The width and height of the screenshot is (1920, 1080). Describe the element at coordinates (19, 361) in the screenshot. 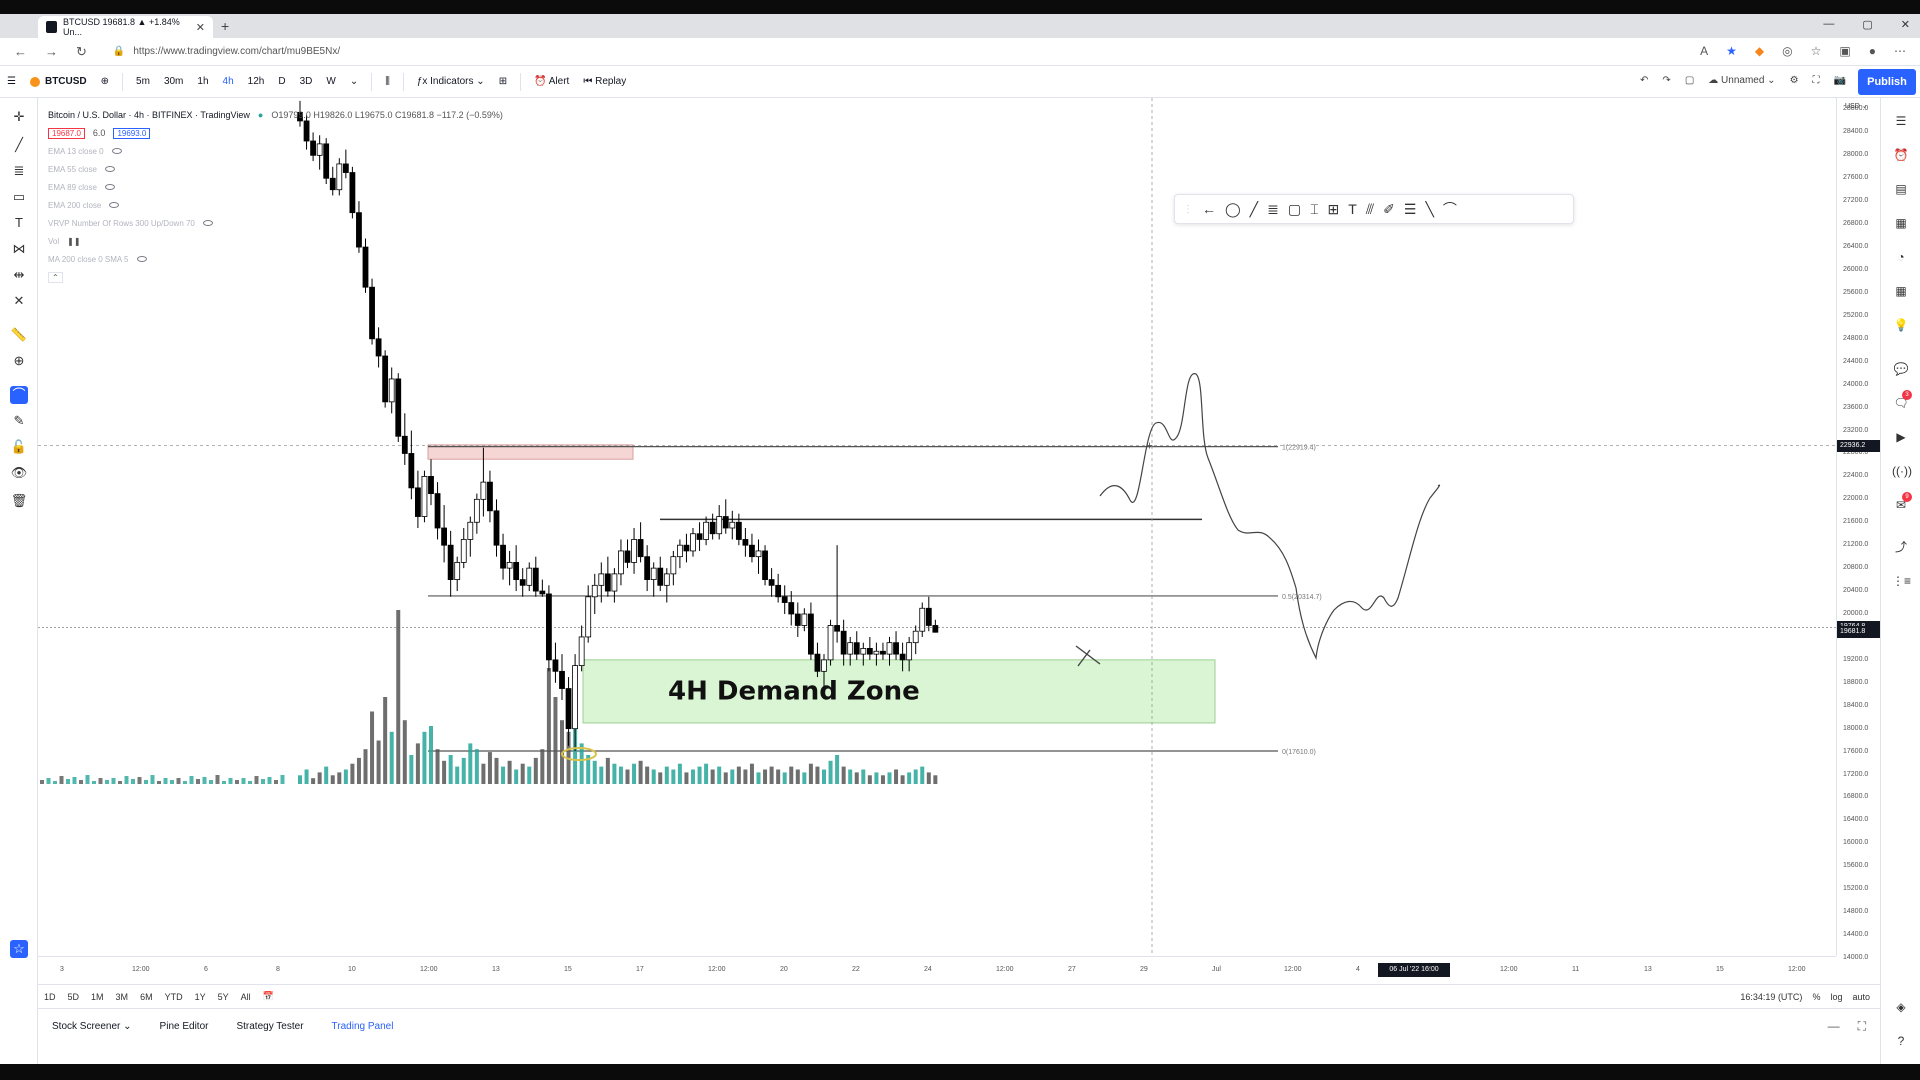

I see `zoom-in-icon: ⊕` at that location.